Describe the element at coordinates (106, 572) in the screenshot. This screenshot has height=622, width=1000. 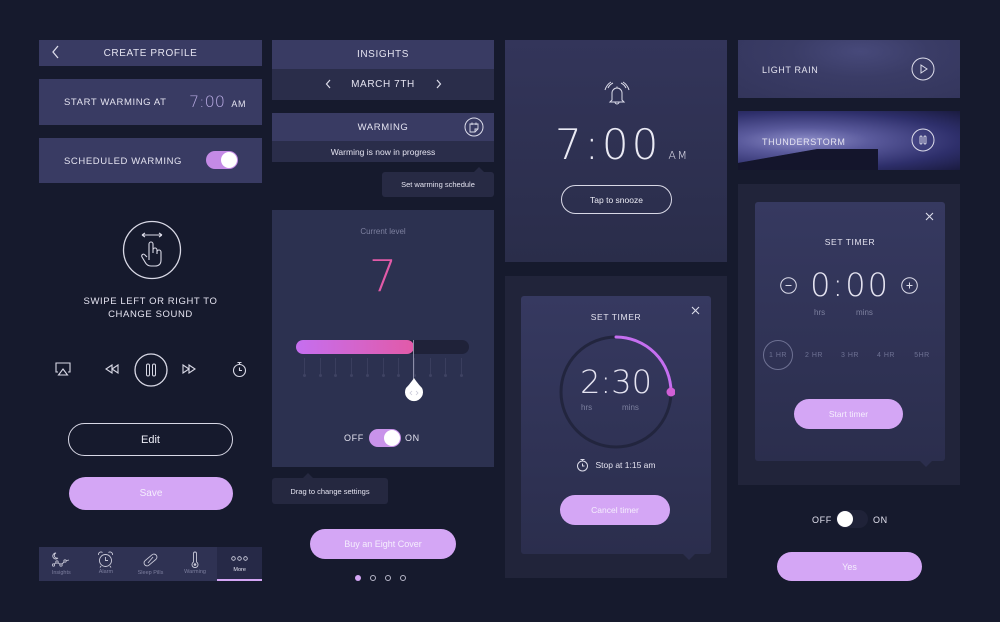
I see `tab-label: Alarm` at that location.